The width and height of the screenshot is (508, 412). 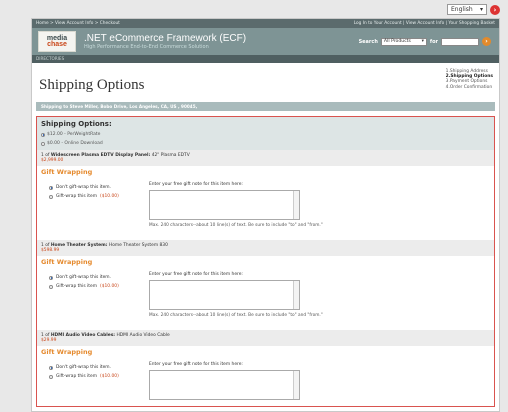 I want to click on shipping-option-2: $0.00 - Online Download, so click(x=265, y=143).